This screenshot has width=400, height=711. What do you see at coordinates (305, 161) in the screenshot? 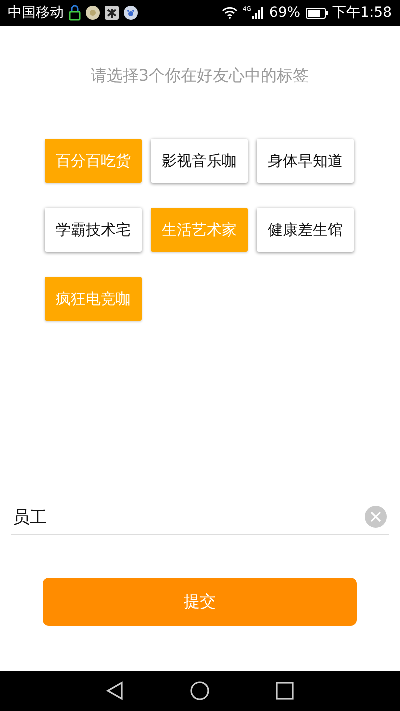
I see `tag-button: 身体早知道` at bounding box center [305, 161].